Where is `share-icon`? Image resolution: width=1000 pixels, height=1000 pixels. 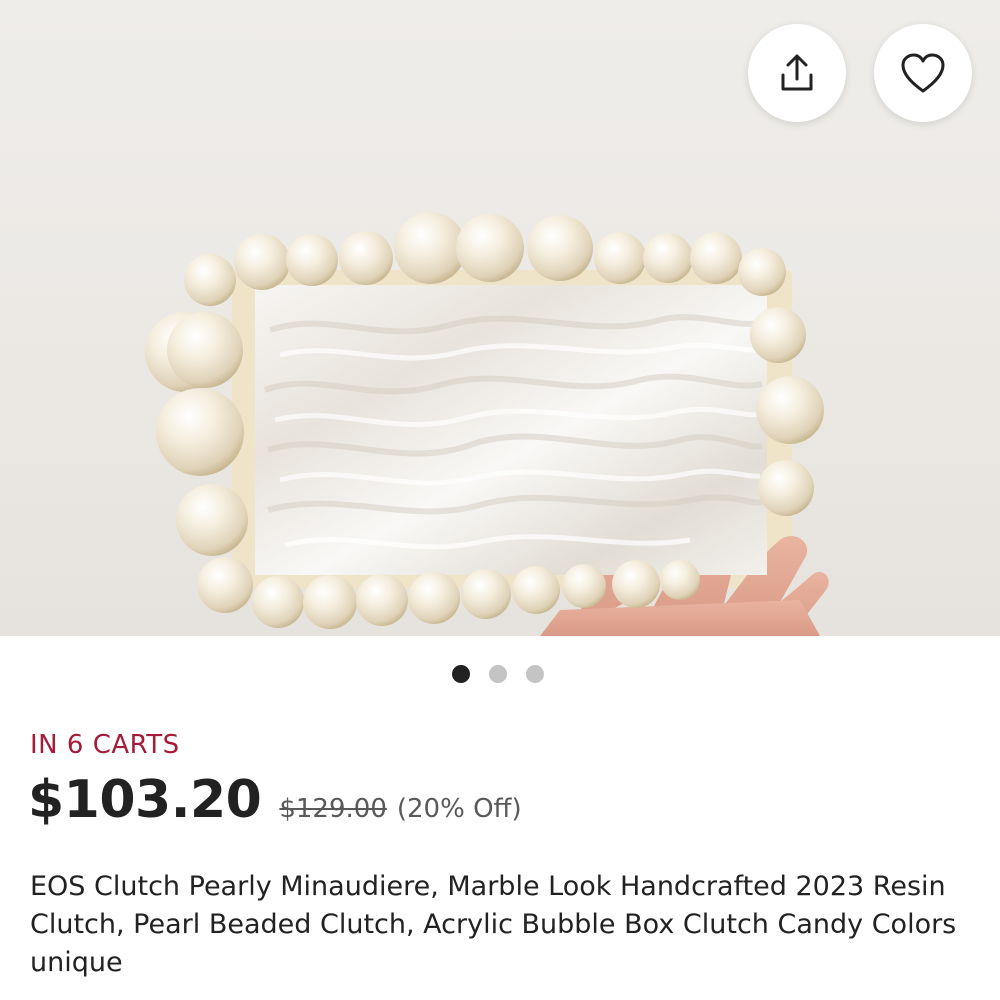
share-icon is located at coordinates (797, 72).